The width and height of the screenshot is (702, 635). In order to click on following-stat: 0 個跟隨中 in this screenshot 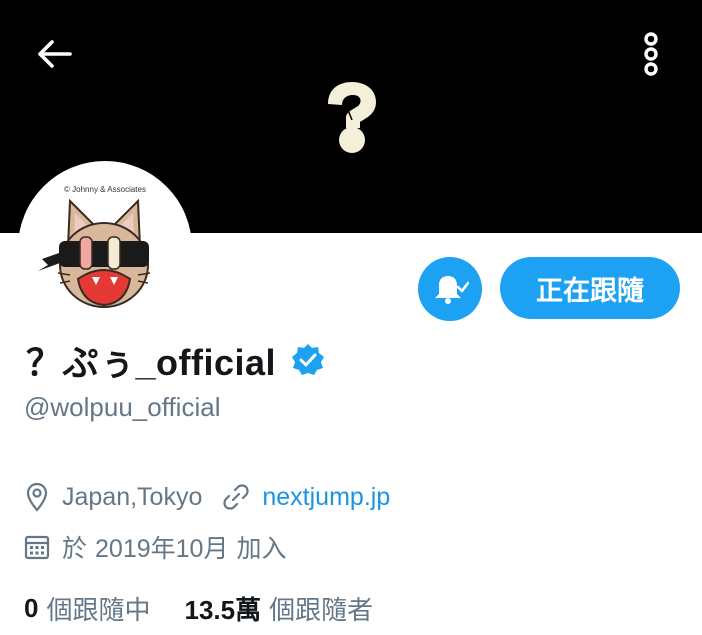, I will do `click(87, 608)`.